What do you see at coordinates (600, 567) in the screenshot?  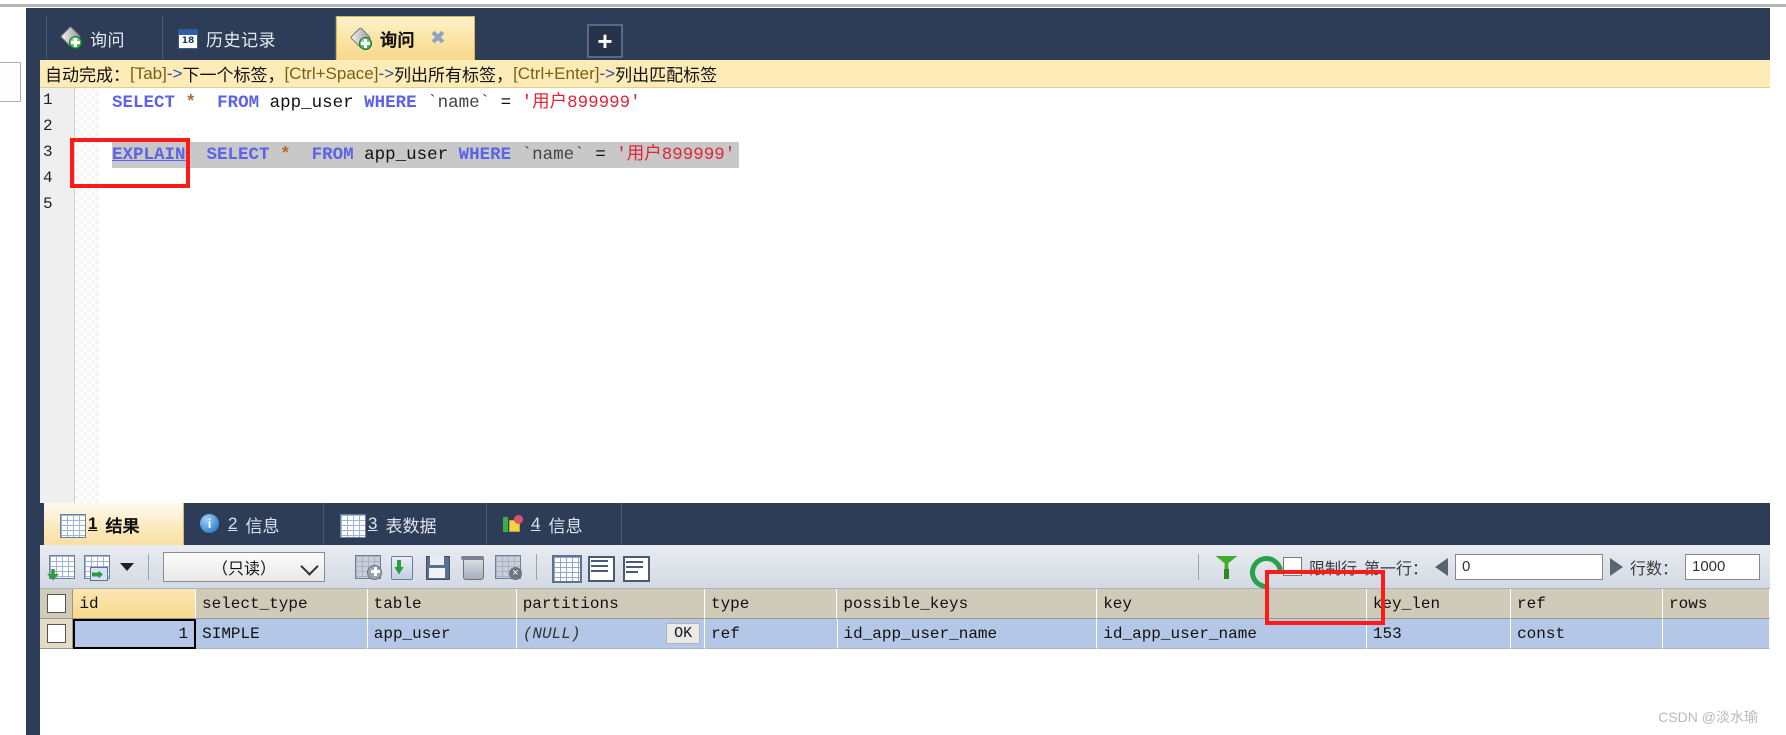 I see `form-view-button` at bounding box center [600, 567].